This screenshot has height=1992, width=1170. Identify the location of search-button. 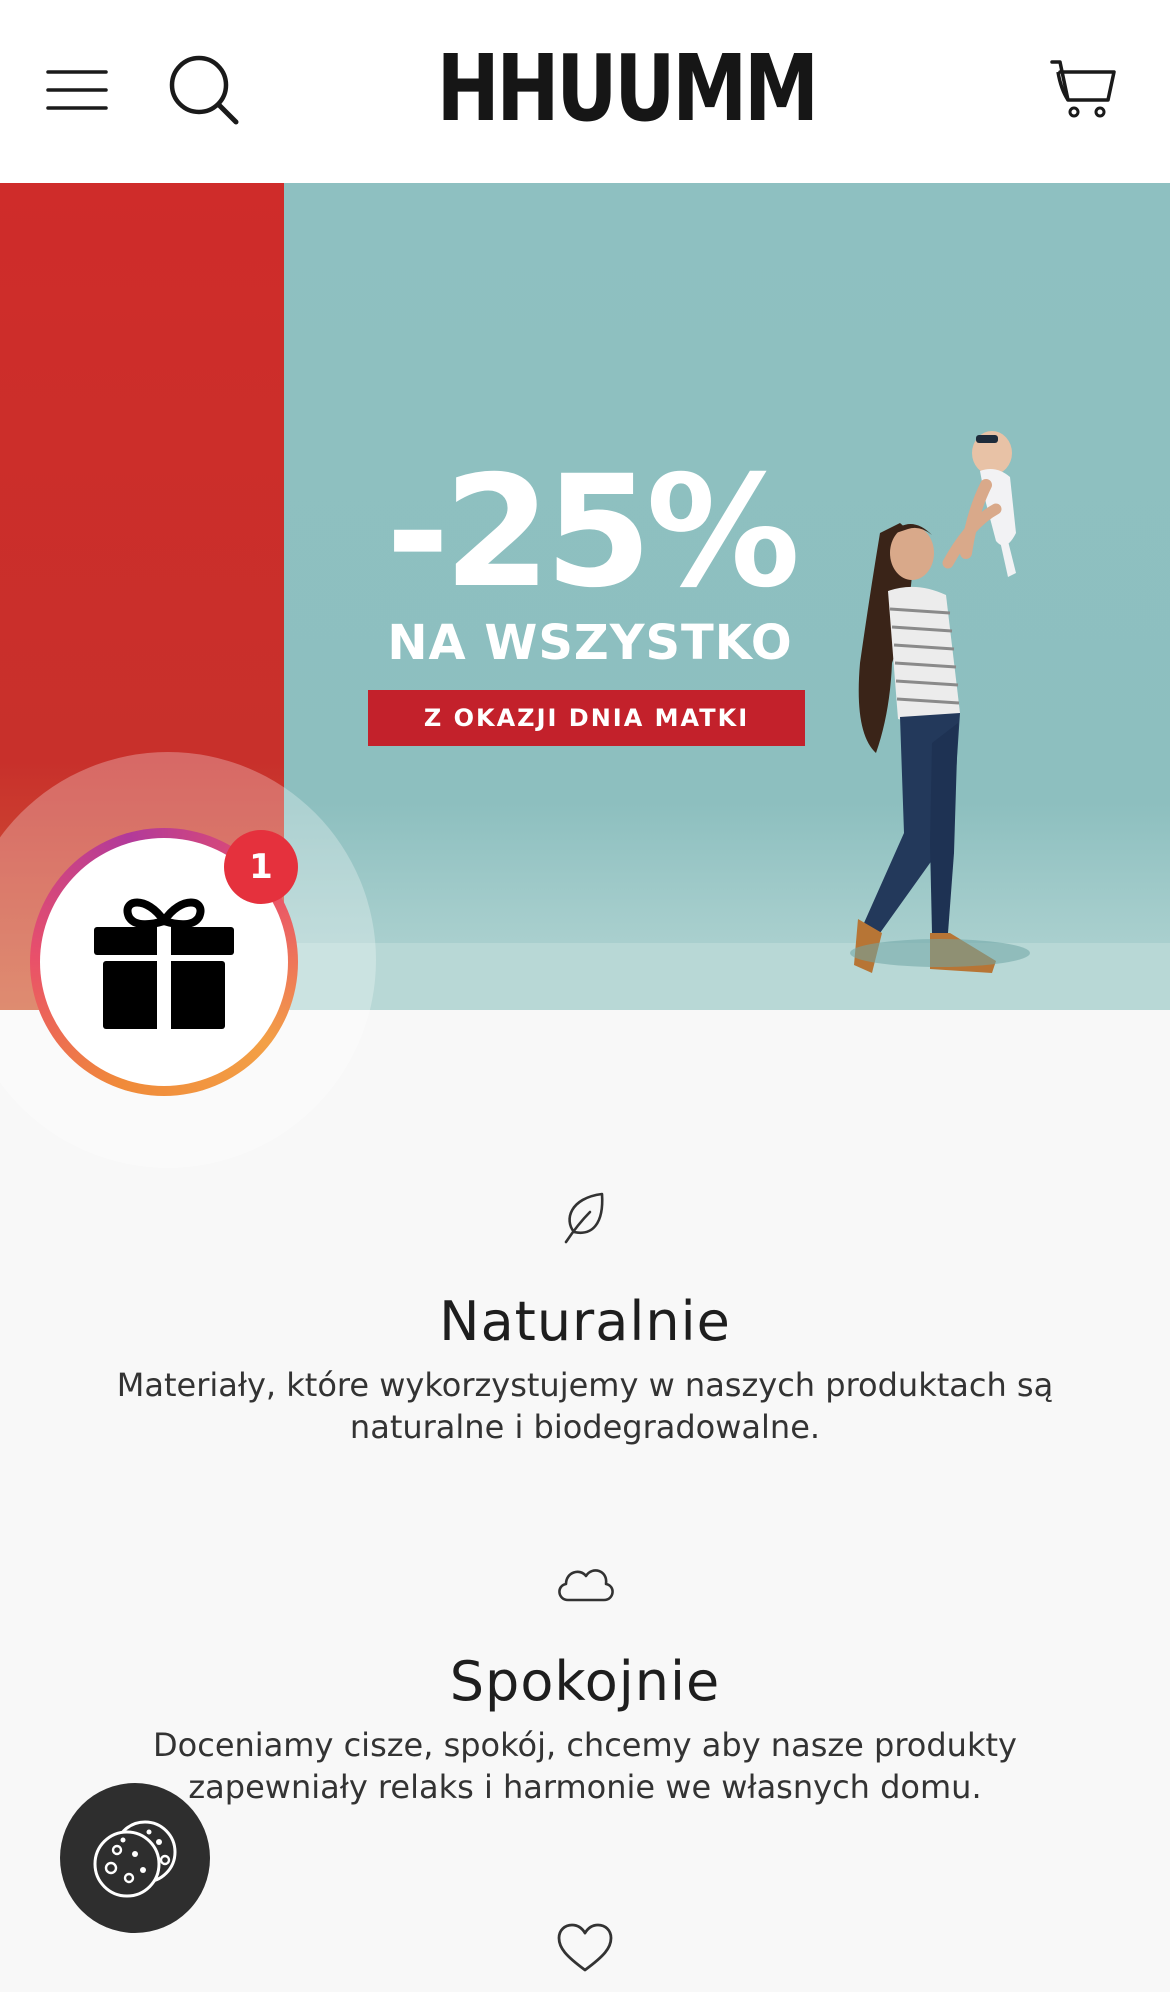
(204, 90).